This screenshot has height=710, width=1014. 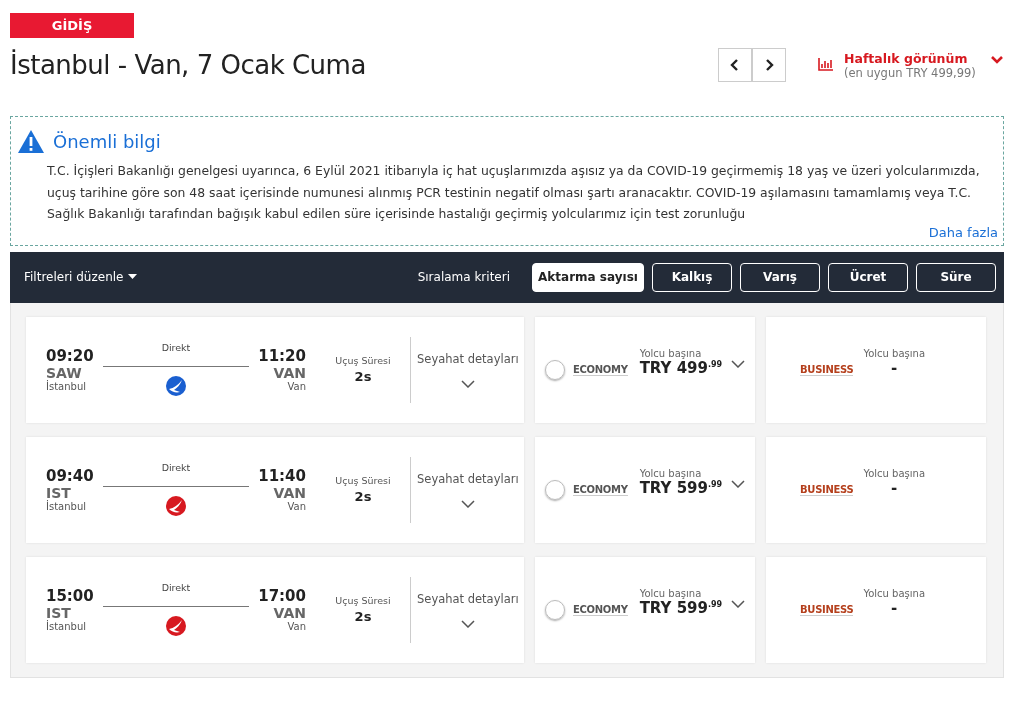 What do you see at coordinates (282, 596) in the screenshot?
I see `arrival-time: 17:00` at bounding box center [282, 596].